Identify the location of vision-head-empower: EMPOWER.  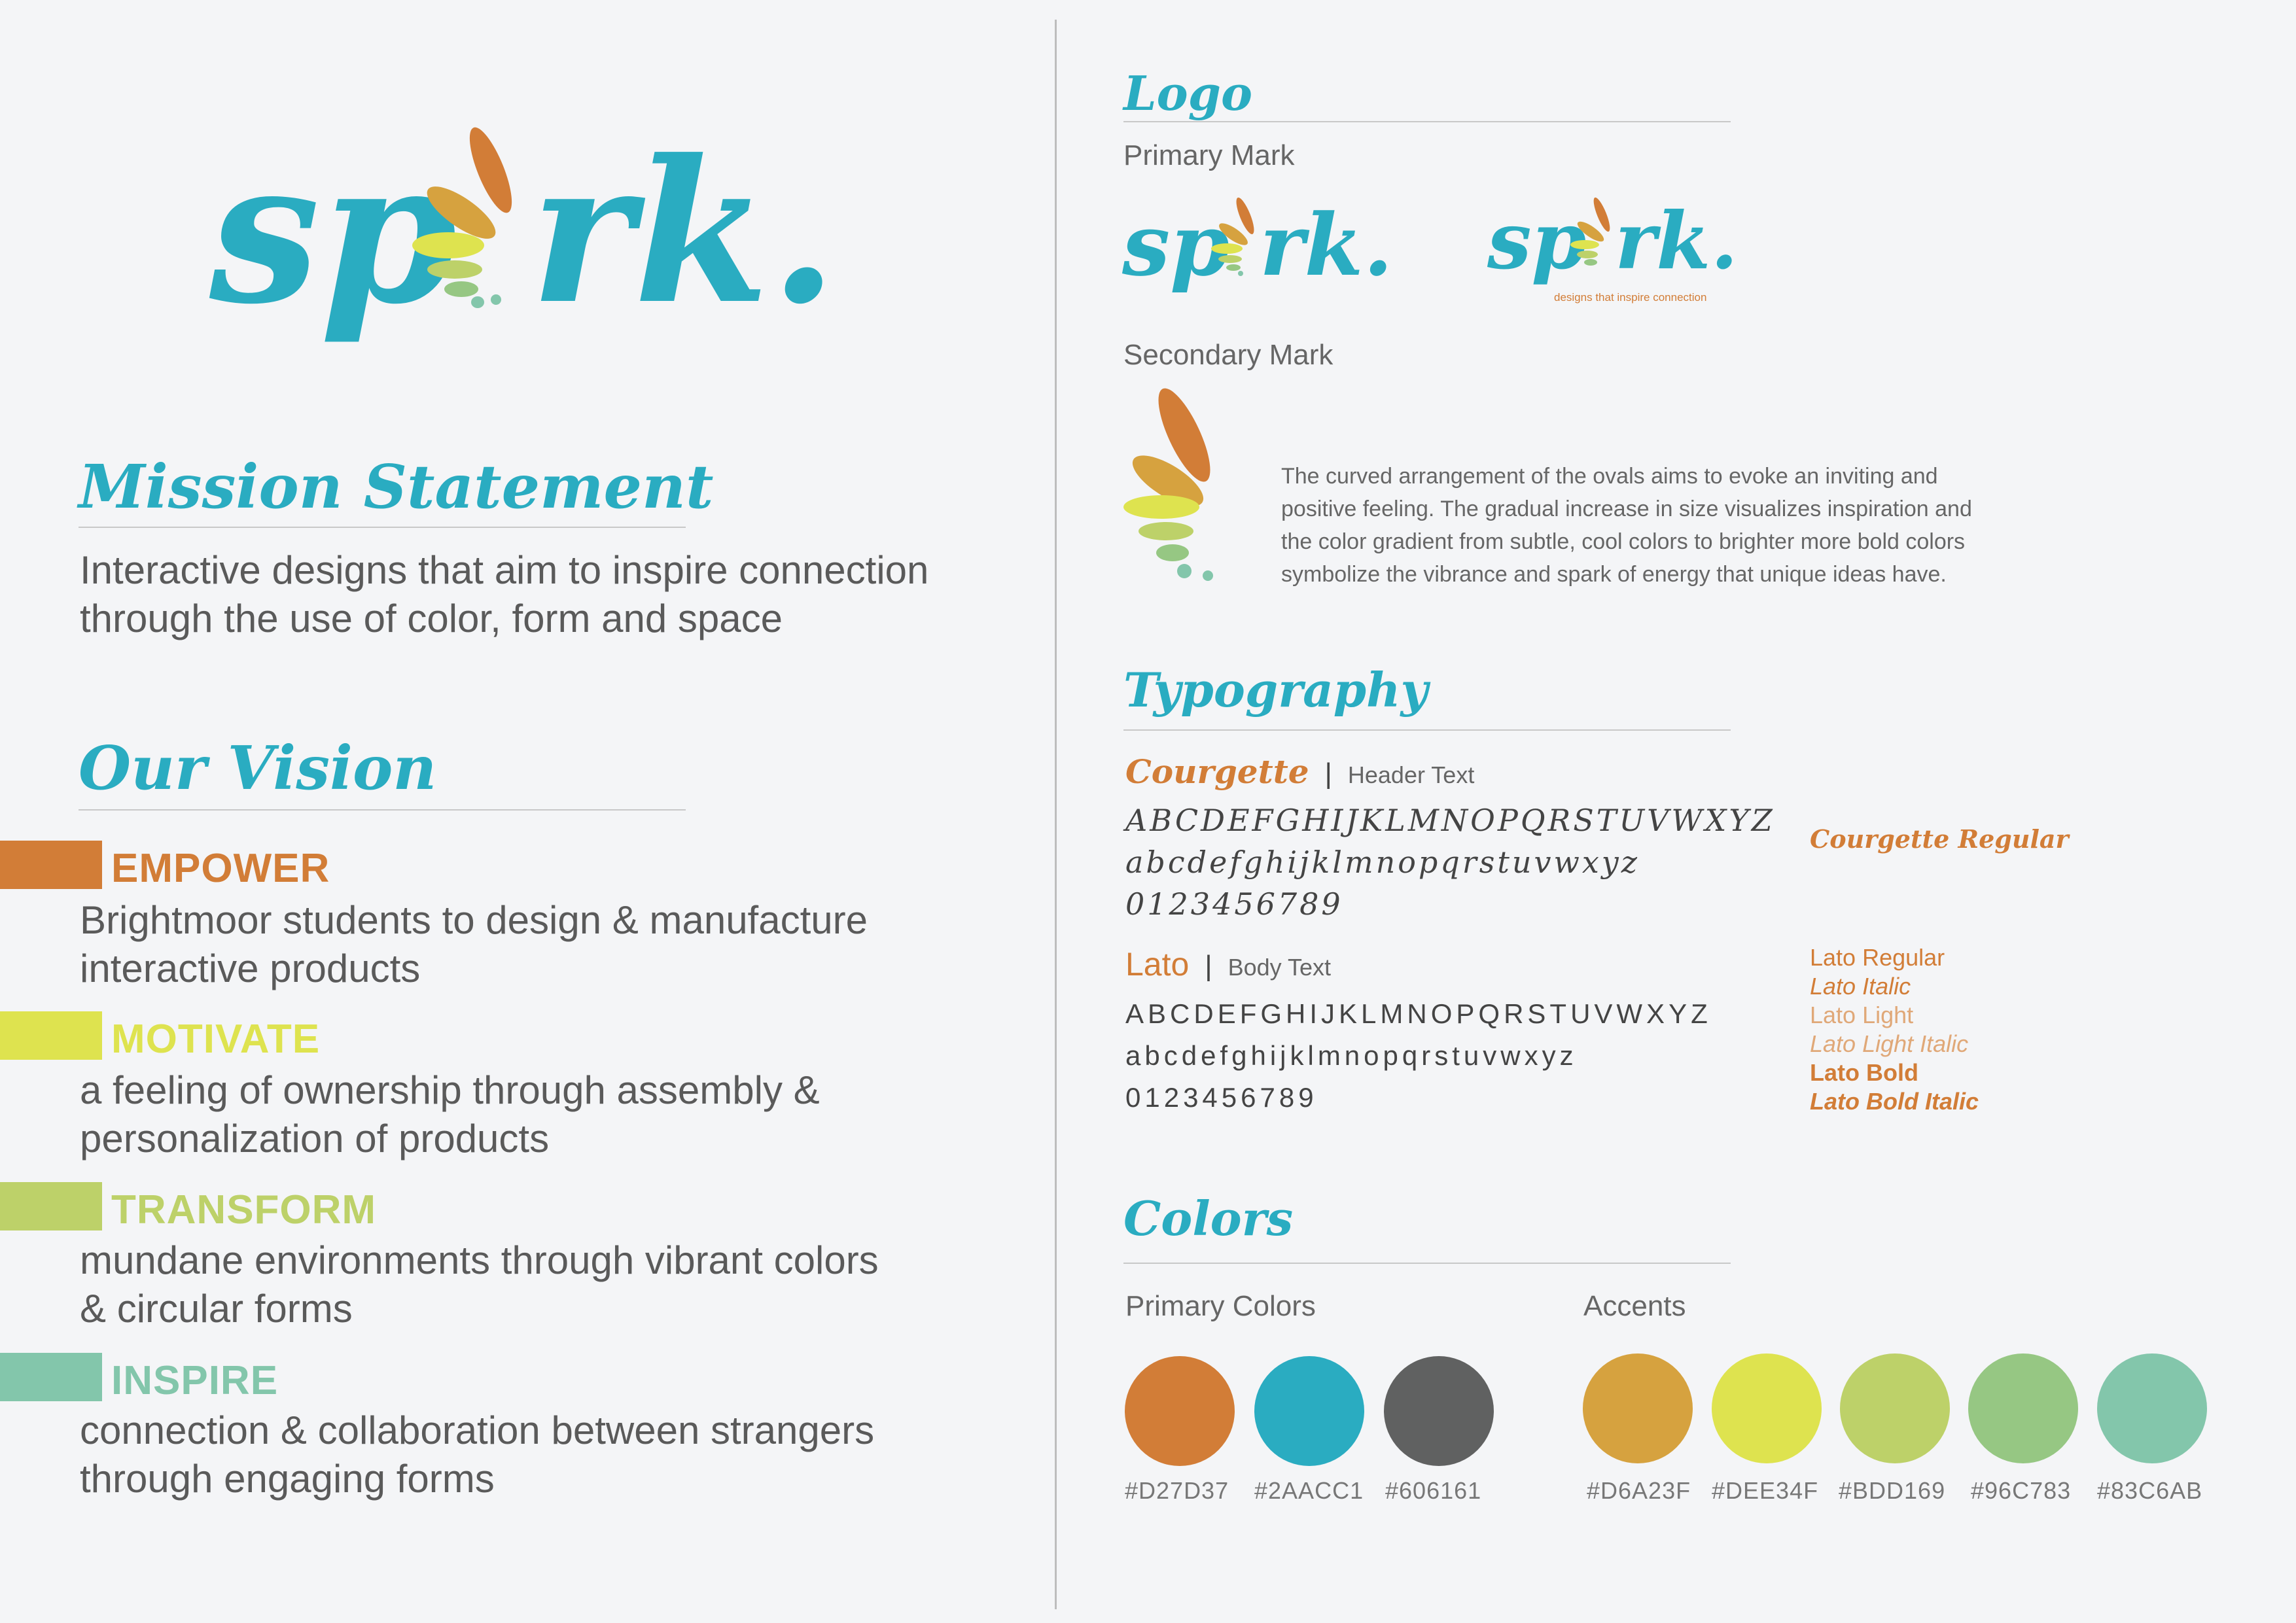
(220, 869).